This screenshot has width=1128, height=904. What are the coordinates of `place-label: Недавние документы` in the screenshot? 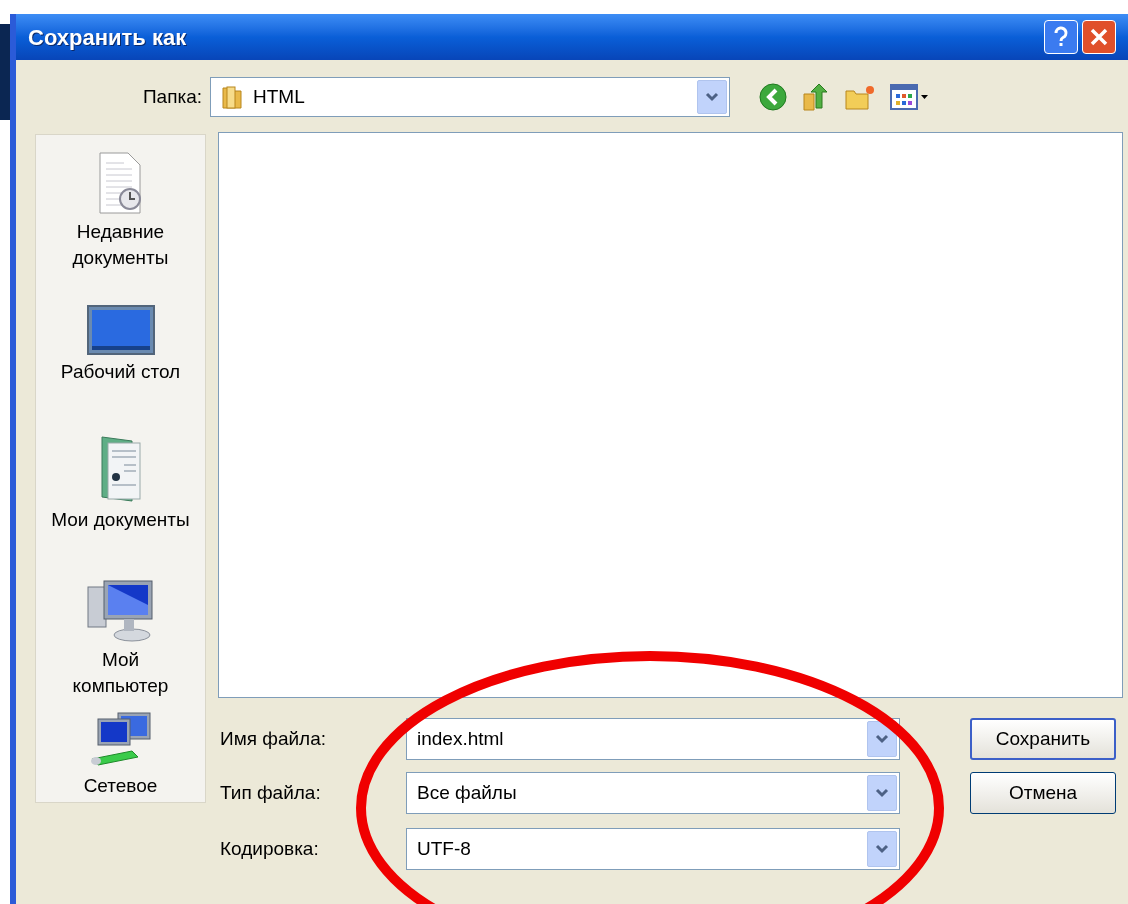 It's located at (120, 245).